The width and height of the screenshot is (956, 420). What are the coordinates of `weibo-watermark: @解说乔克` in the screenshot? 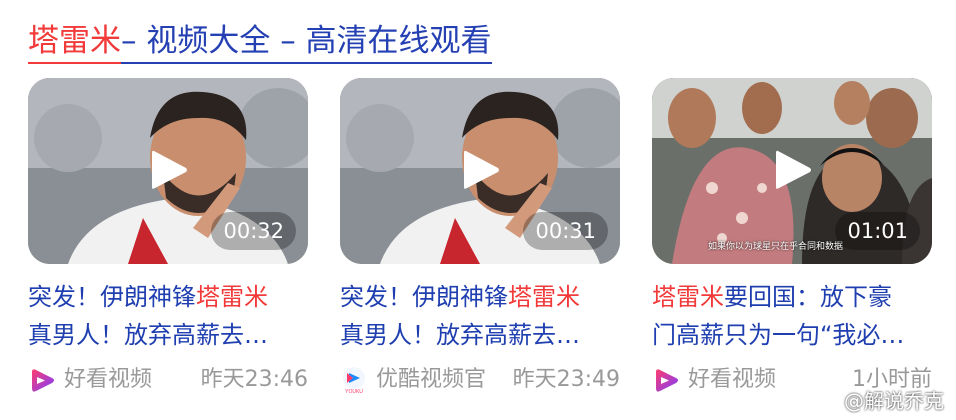 It's located at (879, 399).